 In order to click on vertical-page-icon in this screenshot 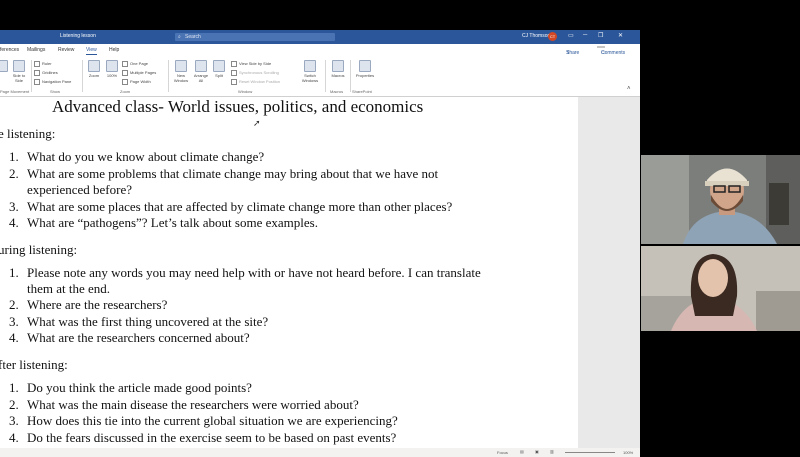, I will do `click(4, 66)`.